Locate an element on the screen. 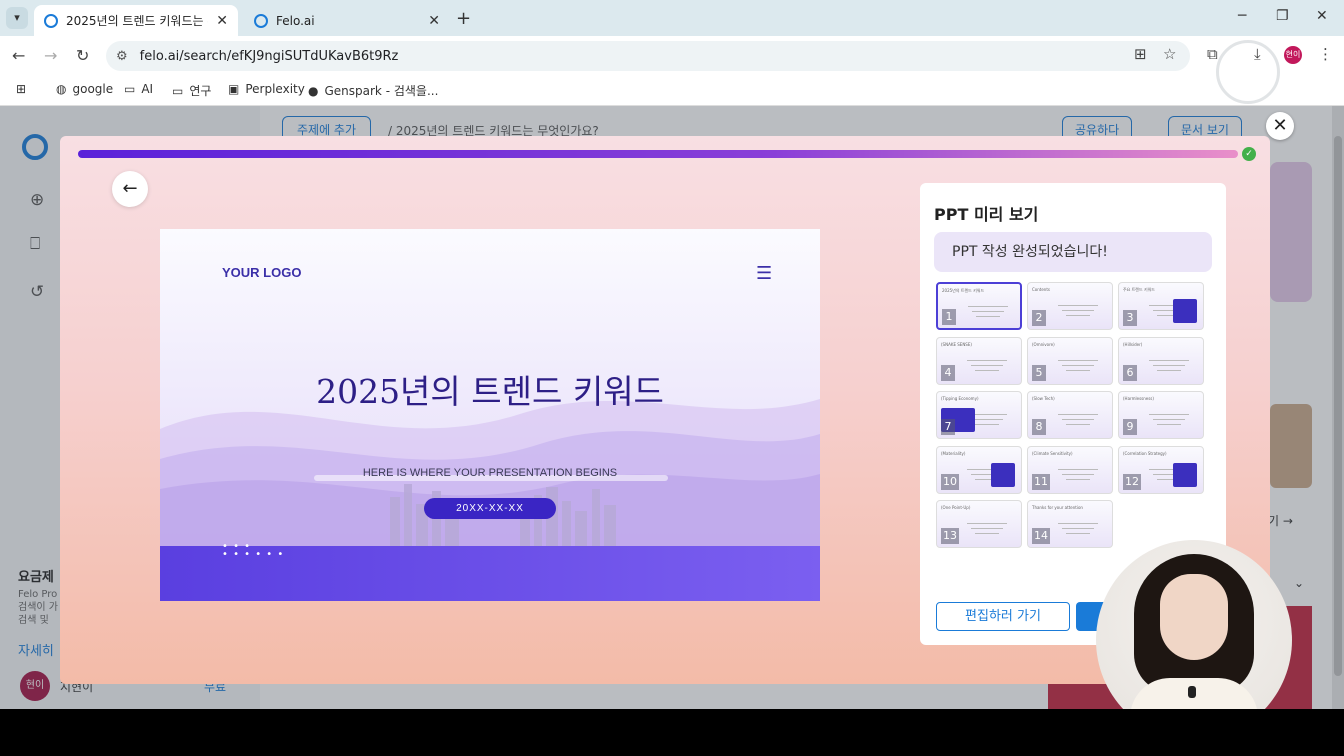  bookmark-research: ▭ 연구 is located at coordinates (191, 90).